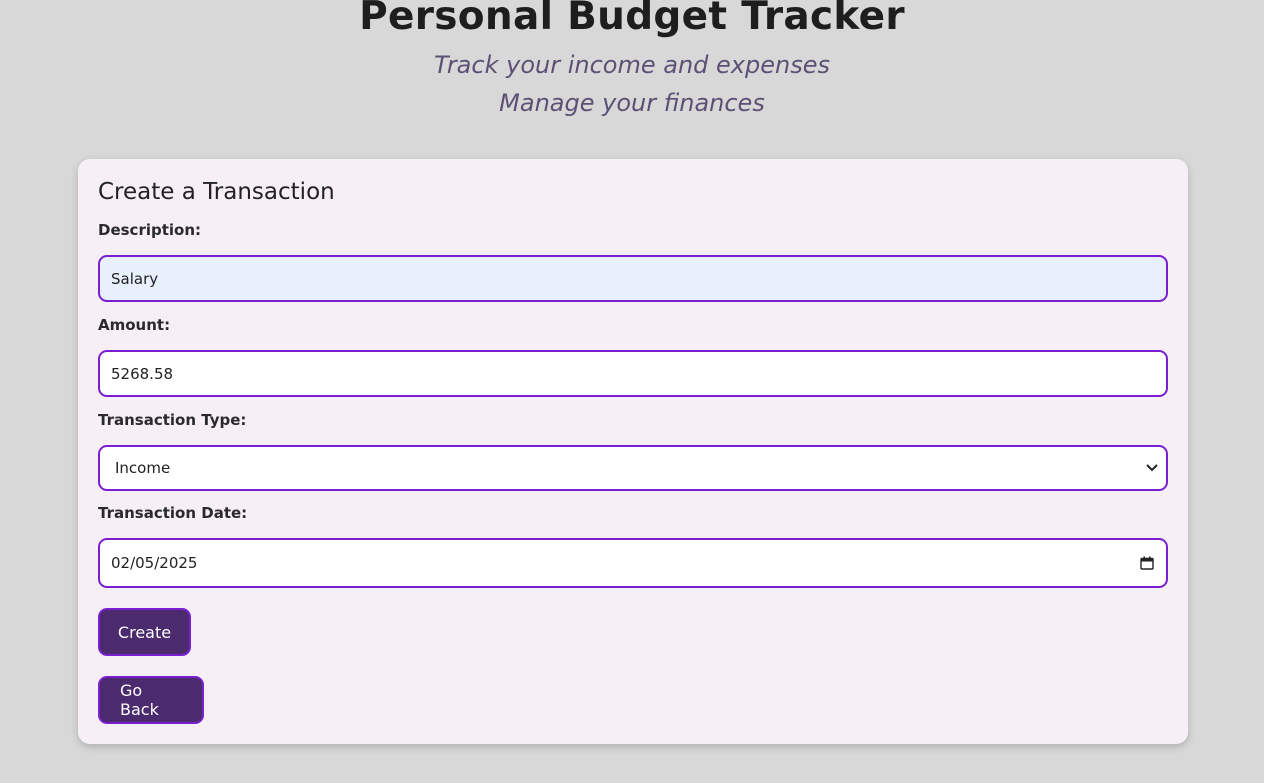 This screenshot has width=1264, height=783. I want to click on transaction-type-label: Transaction Type:, so click(172, 420).